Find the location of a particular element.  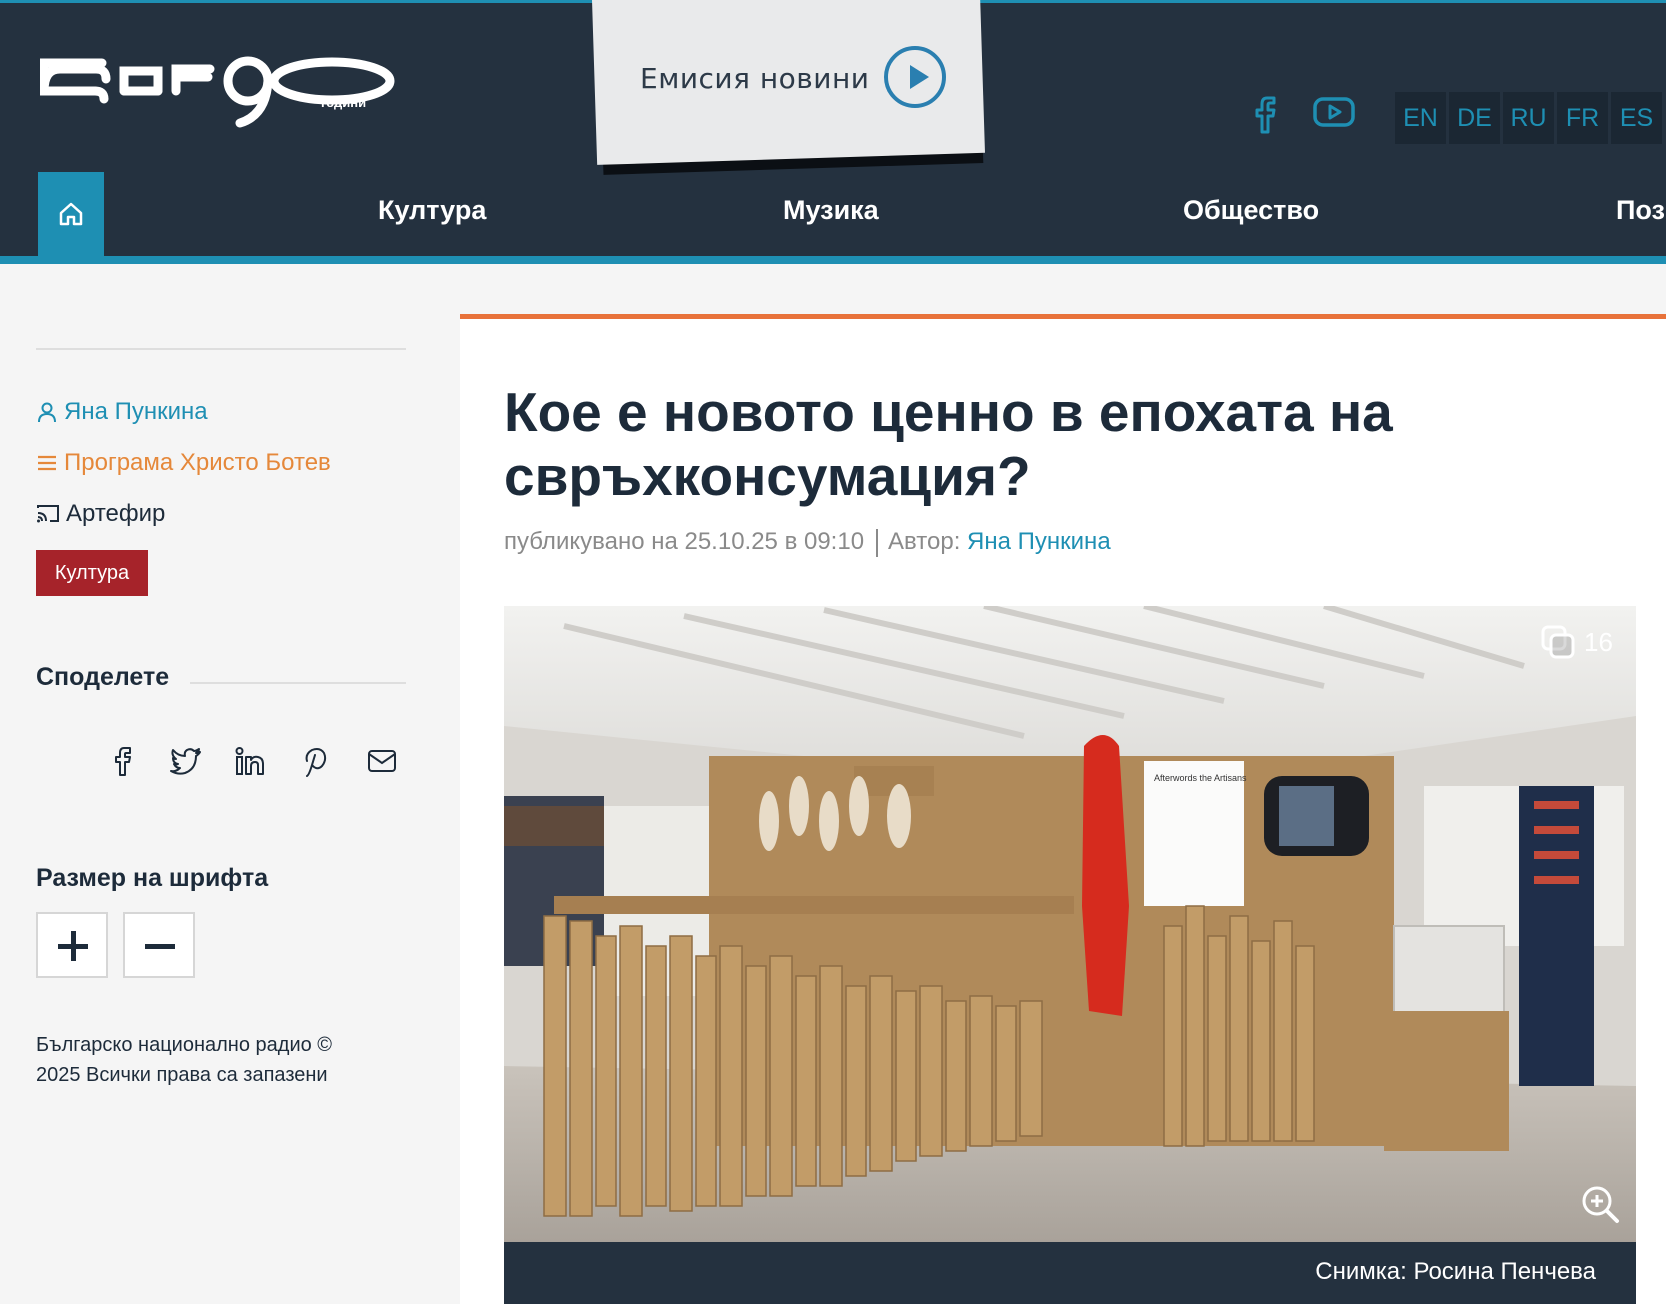

home-button is located at coordinates (71, 214).